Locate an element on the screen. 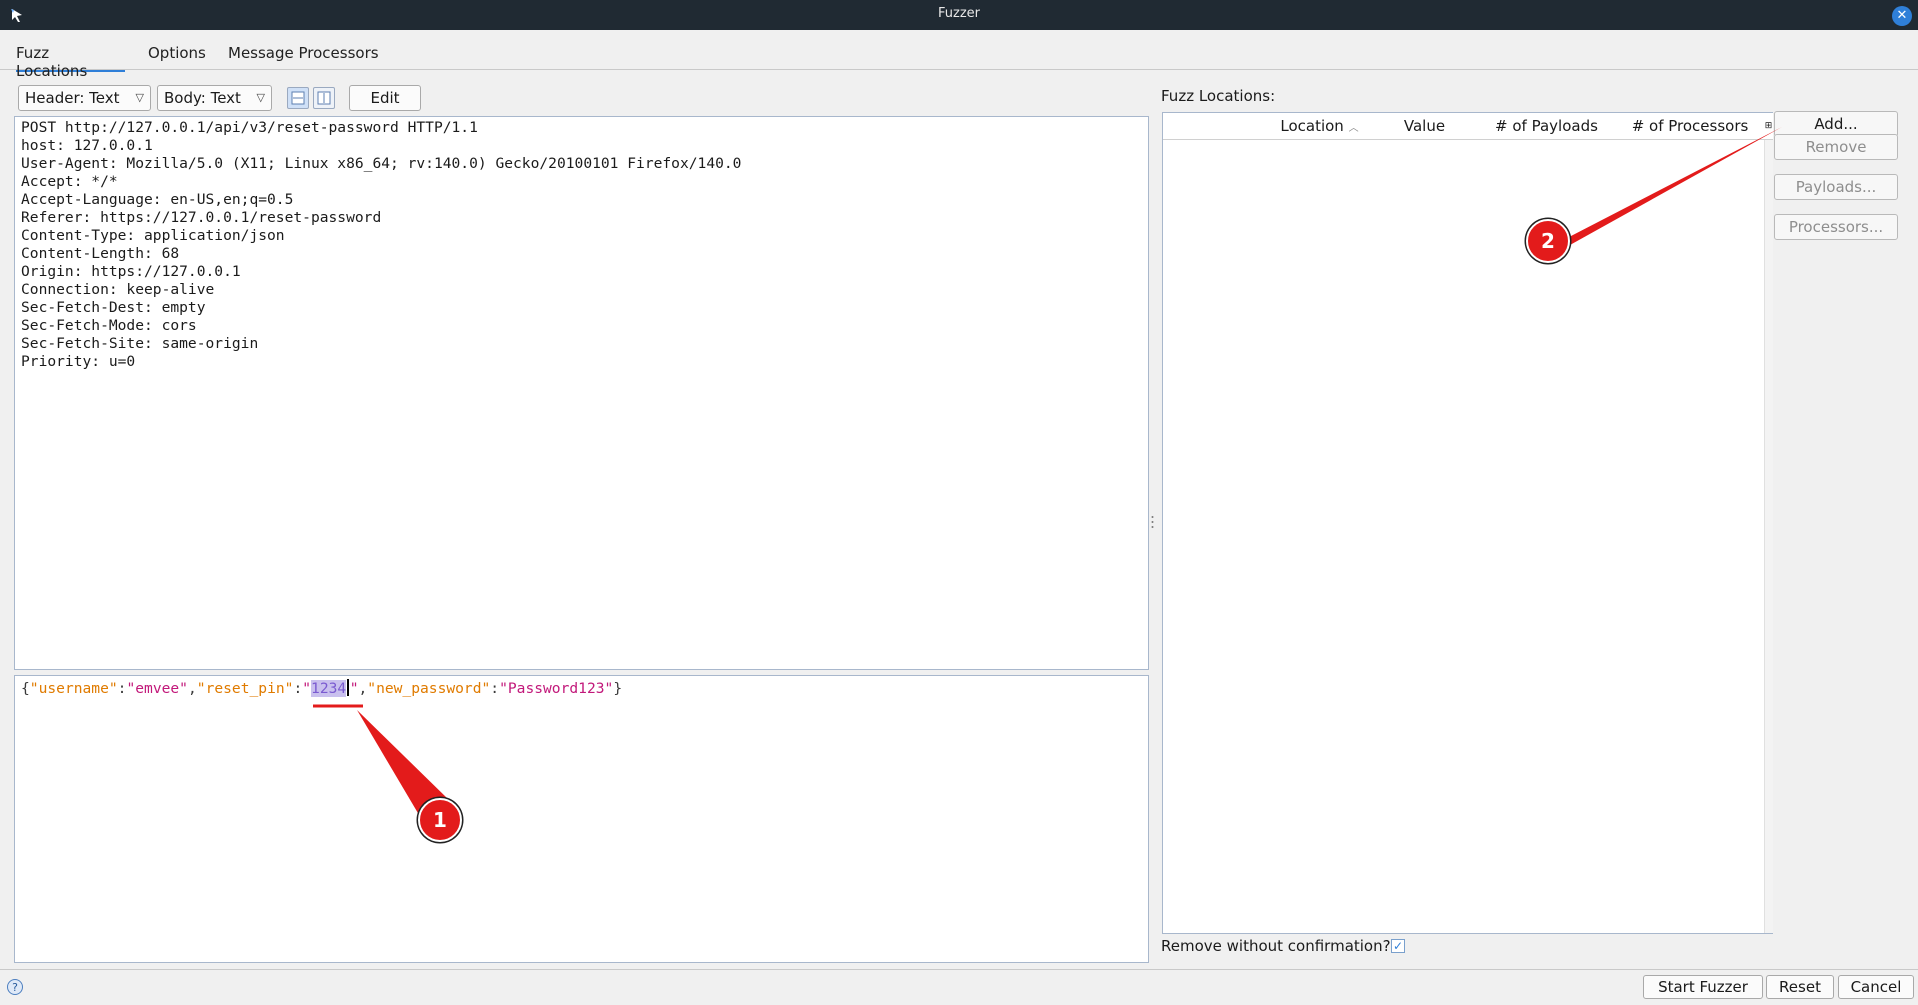 This screenshot has width=1918, height=1005. callout-badge-2: 2 is located at coordinates (1548, 241).